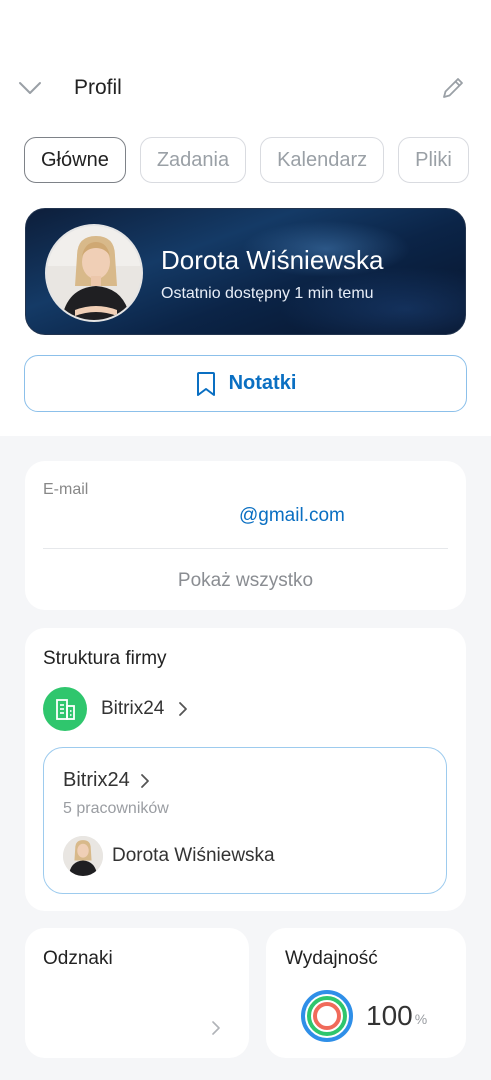 The width and height of the screenshot is (491, 1080). What do you see at coordinates (272, 260) in the screenshot?
I see `profile-name: Dorota Wiśniewska` at bounding box center [272, 260].